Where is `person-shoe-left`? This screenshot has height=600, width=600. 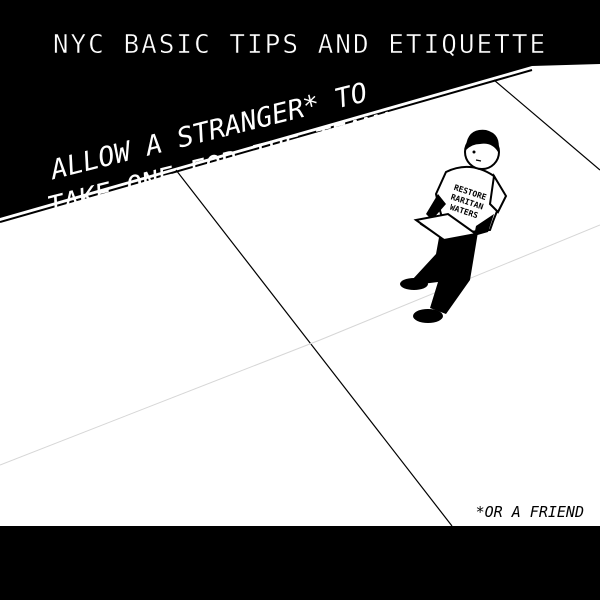 person-shoe-left is located at coordinates (414, 284).